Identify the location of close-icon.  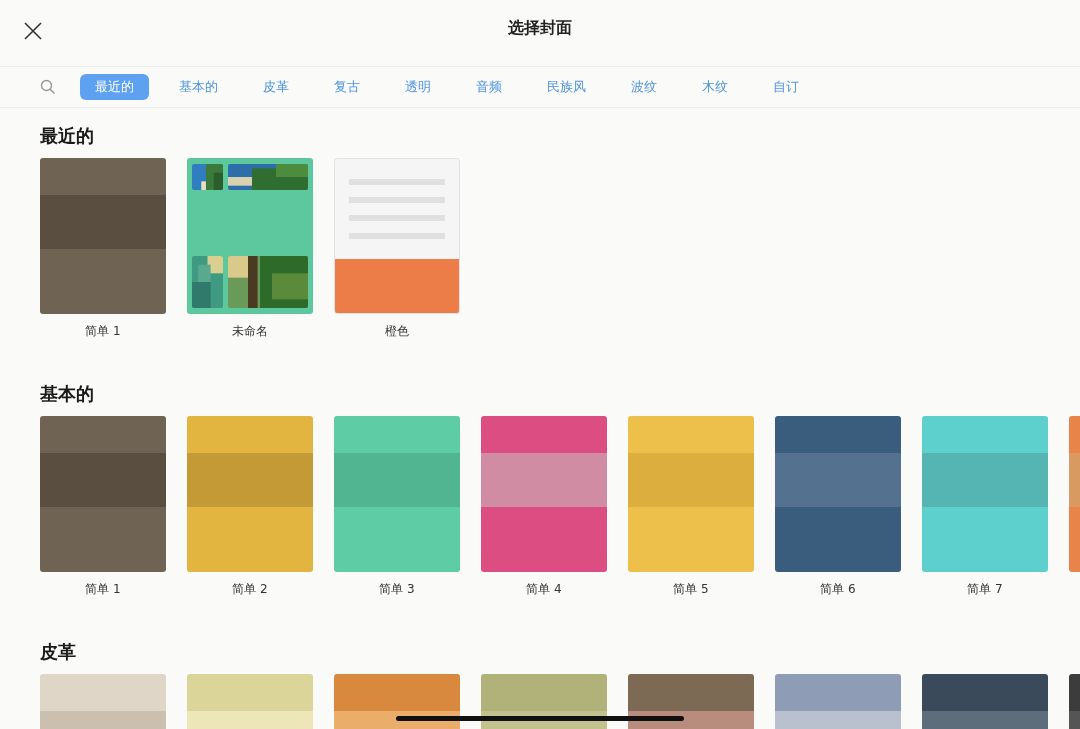
(33, 31).